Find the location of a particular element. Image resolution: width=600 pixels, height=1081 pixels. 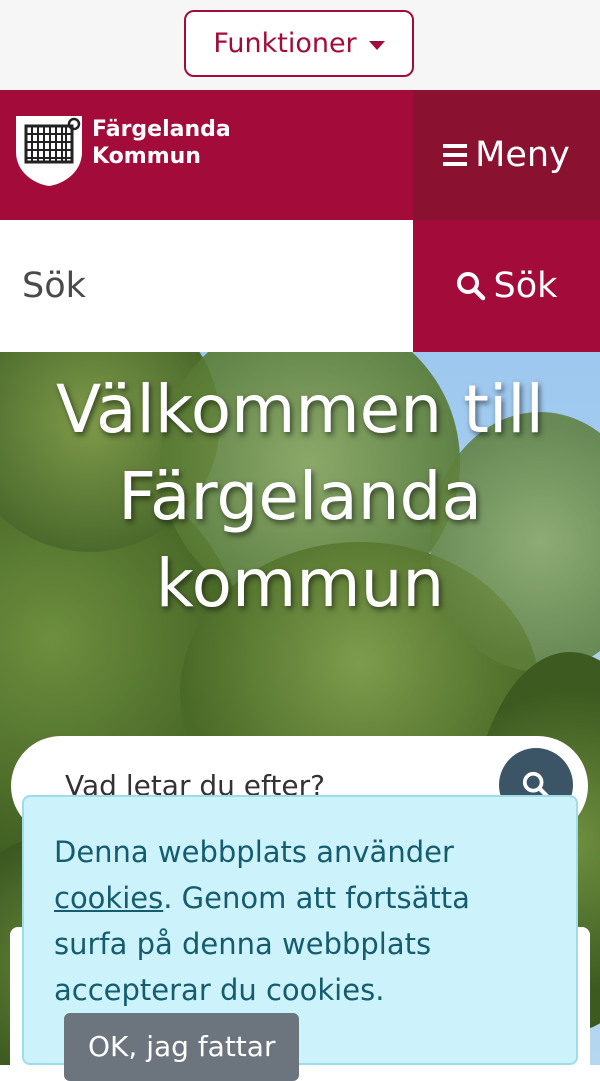

logo-line-1: Färgelanda is located at coordinates (161, 129).